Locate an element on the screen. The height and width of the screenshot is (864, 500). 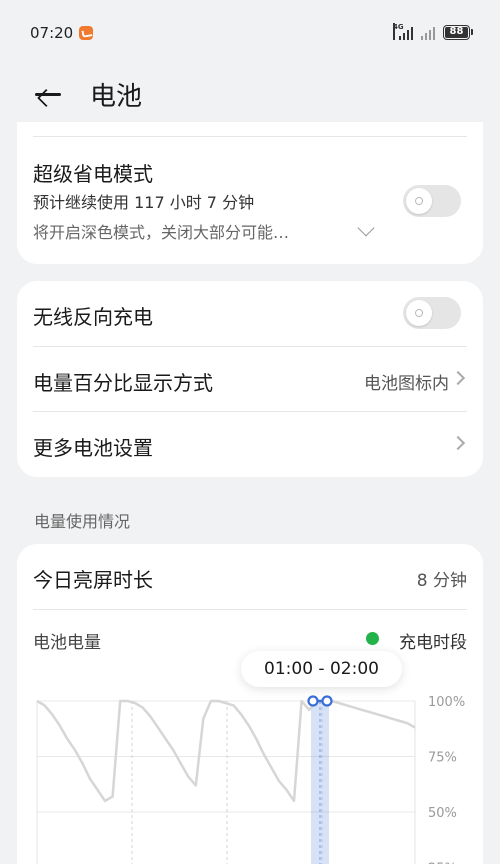
percentage-display-label: 电量百分比显示方式 is located at coordinates (123, 383).